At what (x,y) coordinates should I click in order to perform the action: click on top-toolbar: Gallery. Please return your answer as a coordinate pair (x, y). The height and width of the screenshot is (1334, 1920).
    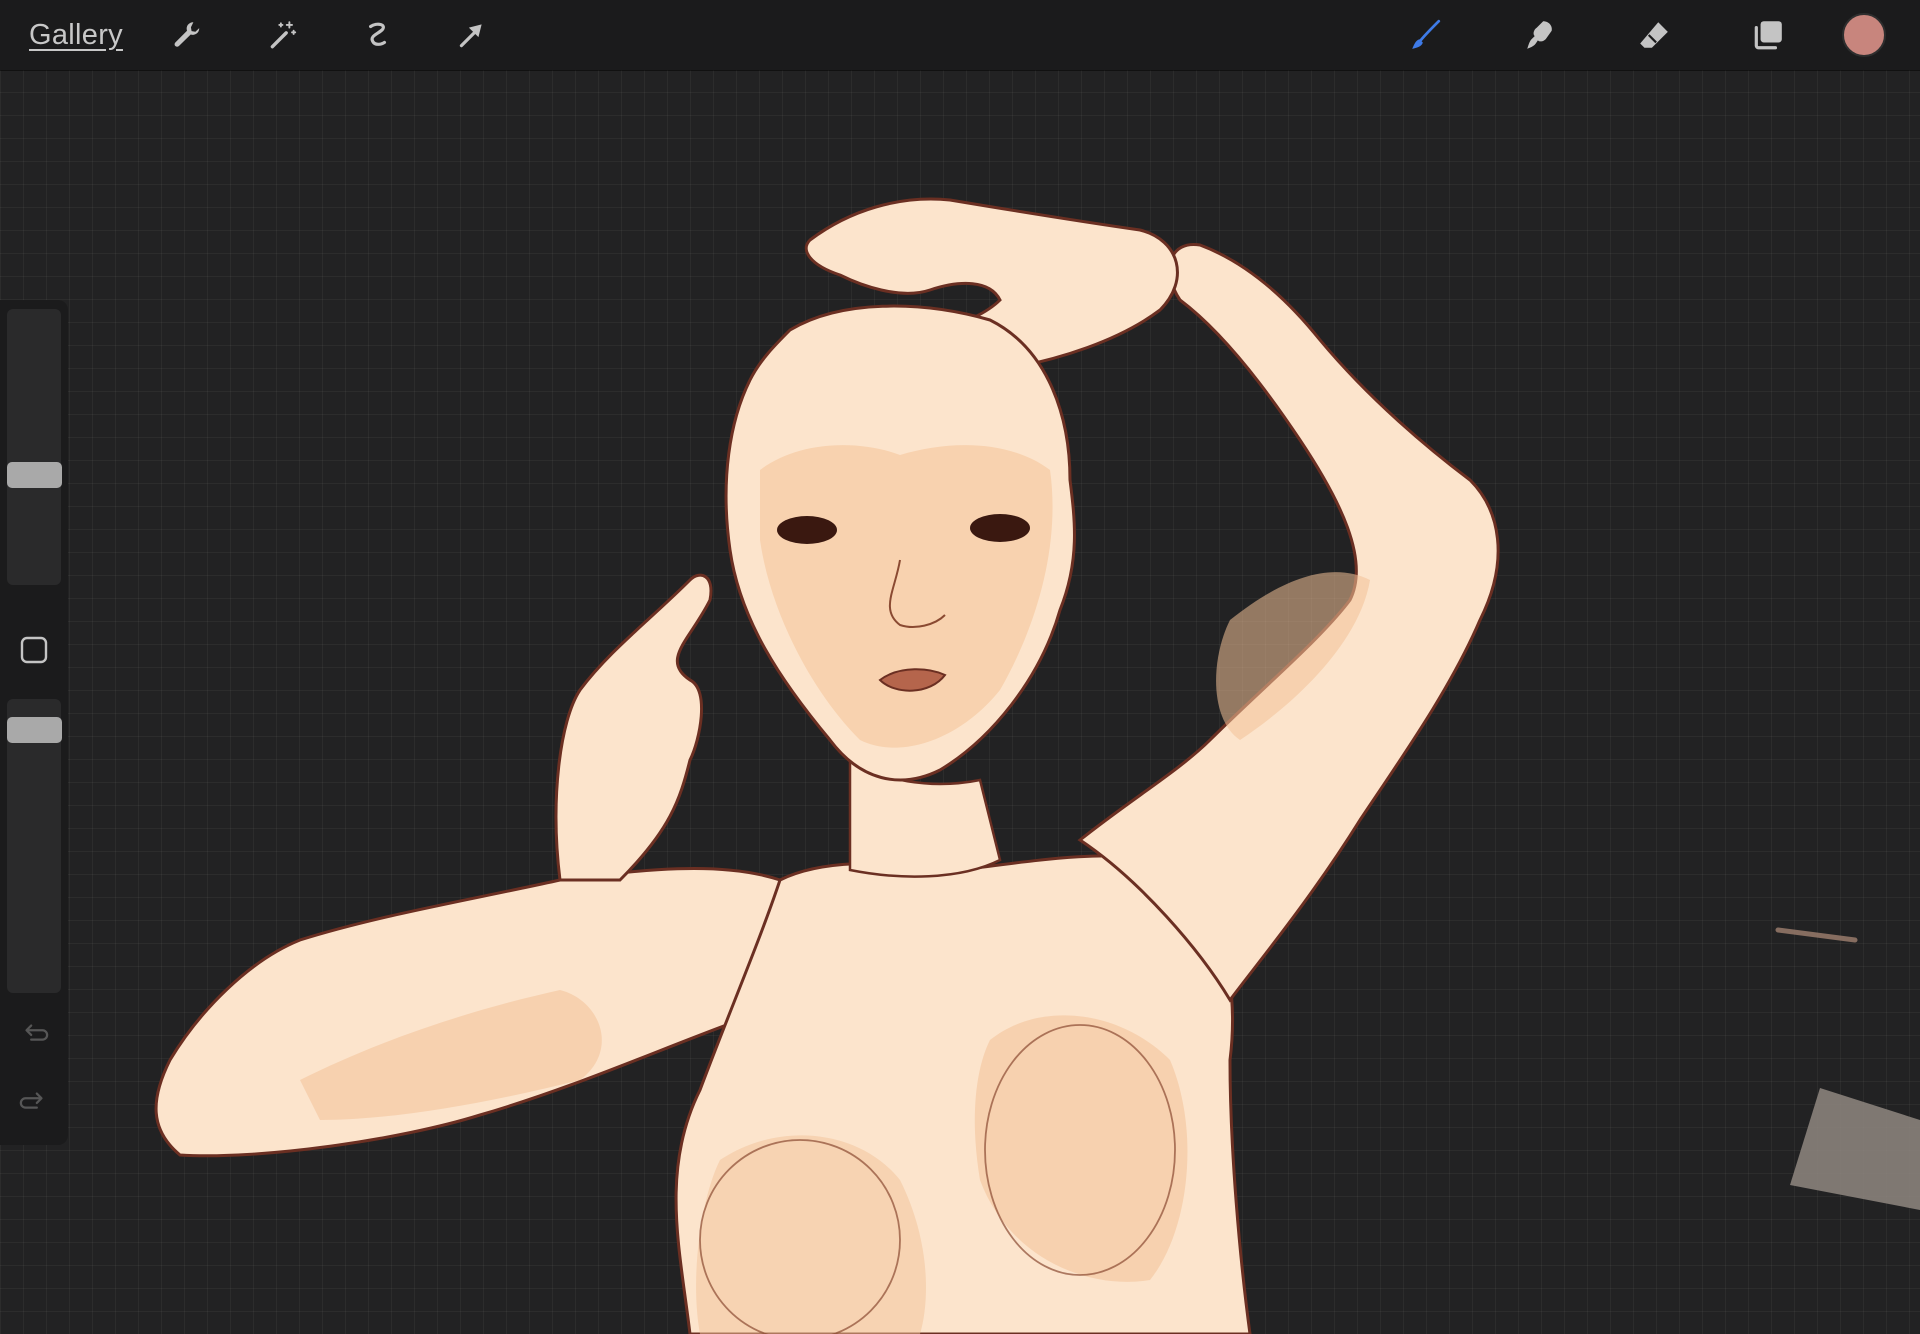
    Looking at the image, I should click on (960, 35).